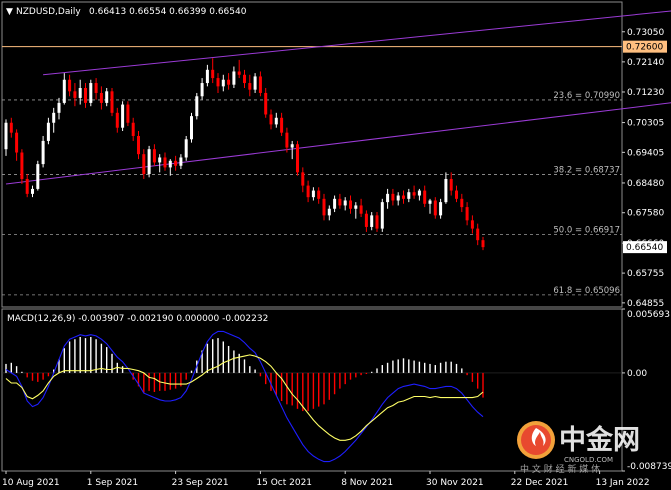 Image resolution: width=671 pixels, height=490 pixels. Describe the element at coordinates (645, 153) in the screenshot. I see `price-tick-label: 0.69405` at that location.